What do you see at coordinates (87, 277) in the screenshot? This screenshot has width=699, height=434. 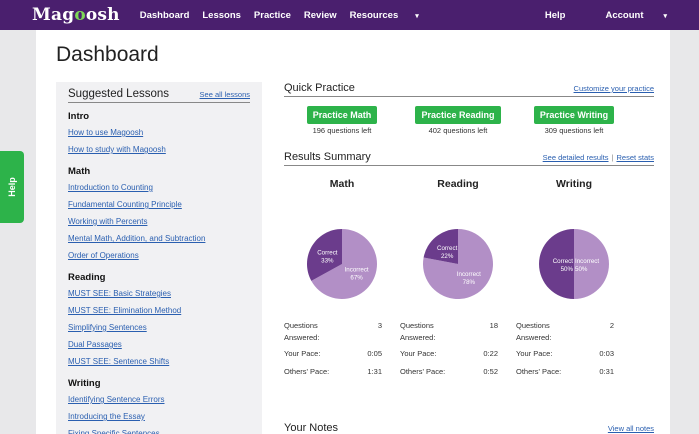 I see `section-heading: Reading` at bounding box center [87, 277].